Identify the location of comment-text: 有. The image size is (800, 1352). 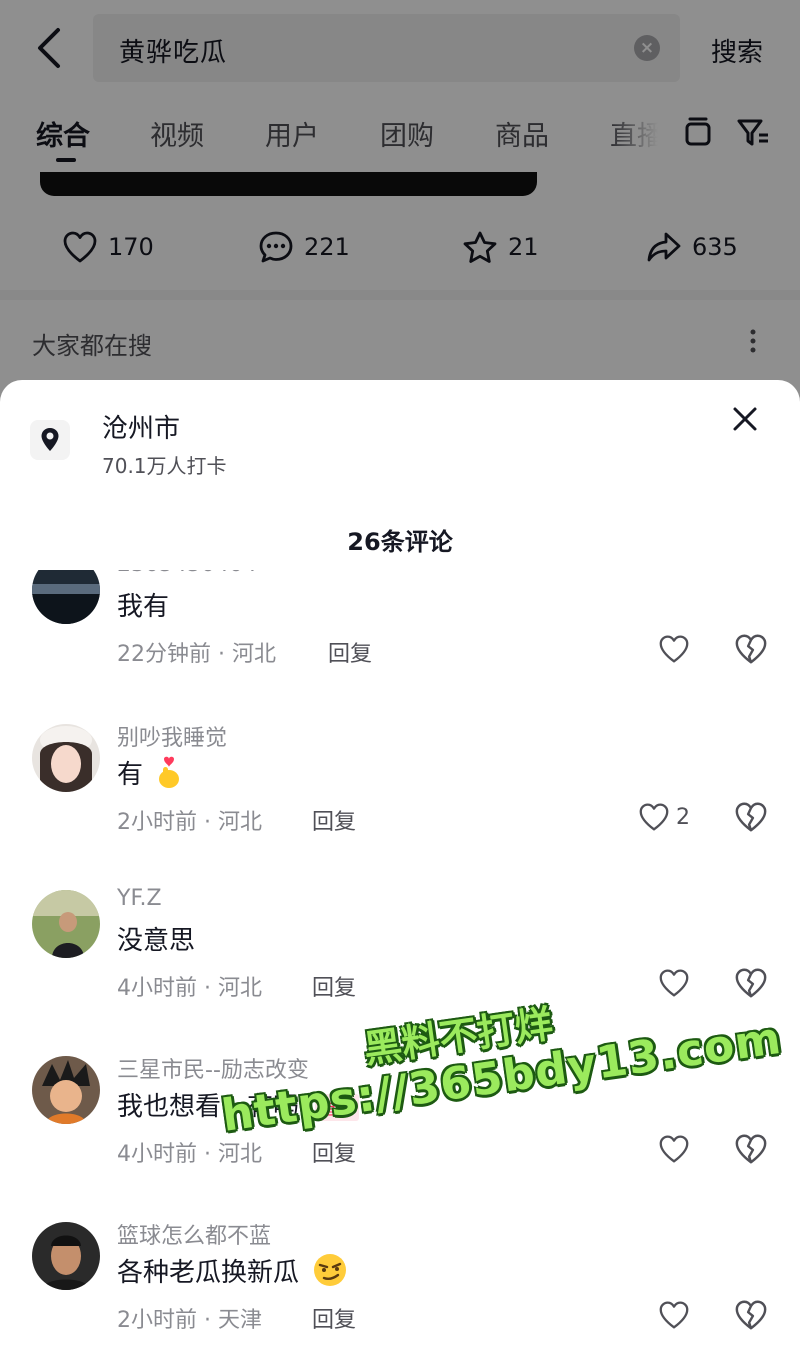
(130, 775).